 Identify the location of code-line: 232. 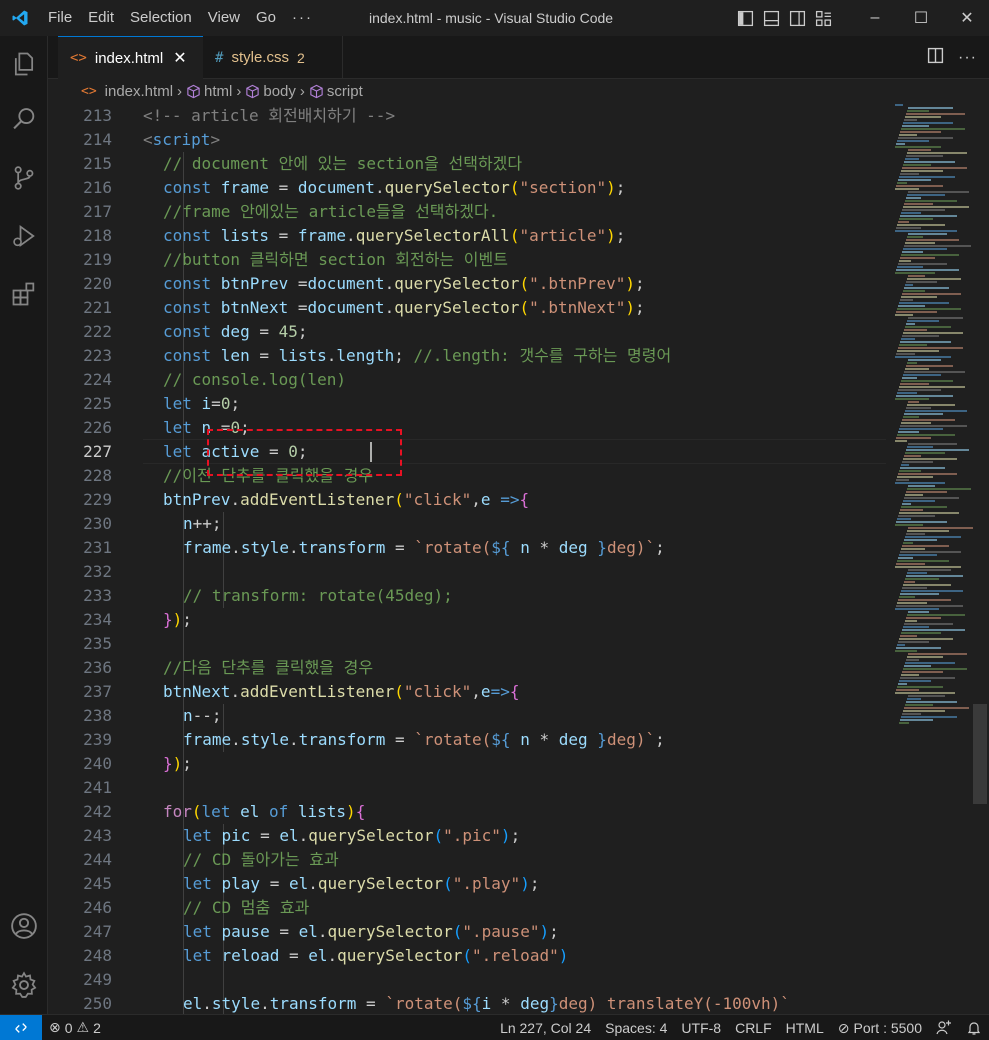
(468, 572).